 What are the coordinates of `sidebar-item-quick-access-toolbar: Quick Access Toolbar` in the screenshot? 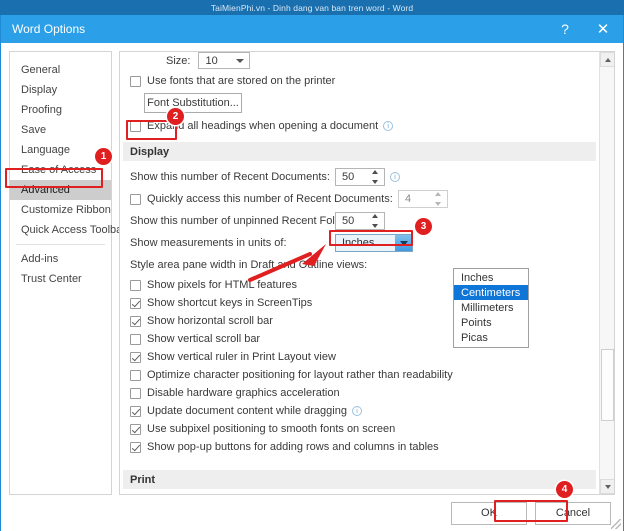 It's located at (68, 230).